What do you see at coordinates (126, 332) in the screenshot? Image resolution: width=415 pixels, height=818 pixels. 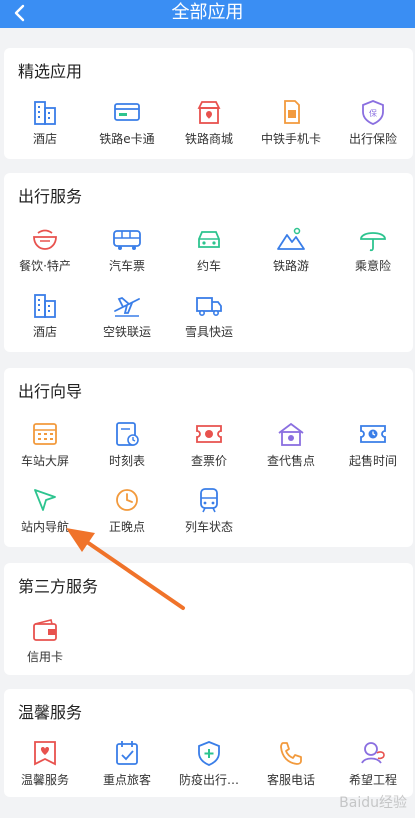 I see `app-item-label: 空铁联运` at bounding box center [126, 332].